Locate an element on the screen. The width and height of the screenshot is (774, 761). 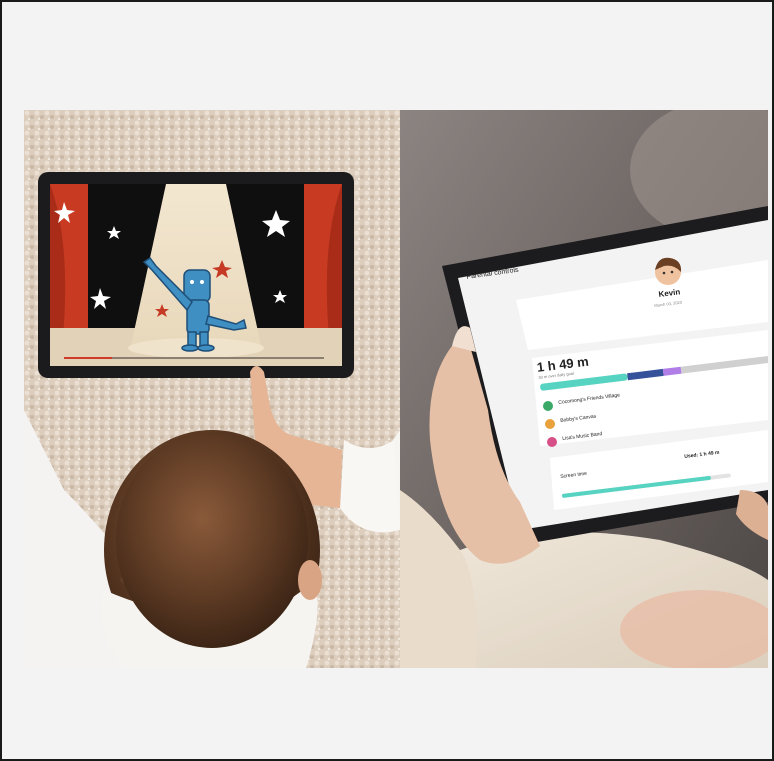
app-icon-cocomong is located at coordinates (548, 406).